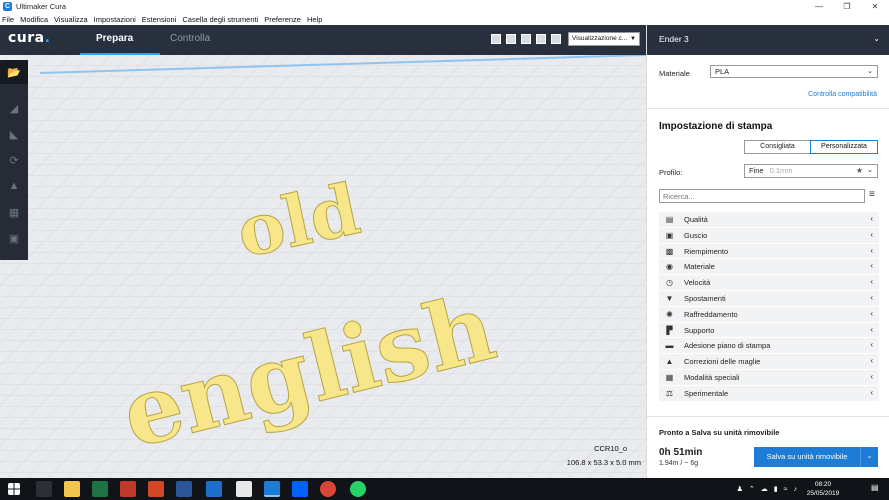 Image resolution: width=889 pixels, height=500 pixels. What do you see at coordinates (875, 6) in the screenshot?
I see `close-button: ✕` at bounding box center [875, 6].